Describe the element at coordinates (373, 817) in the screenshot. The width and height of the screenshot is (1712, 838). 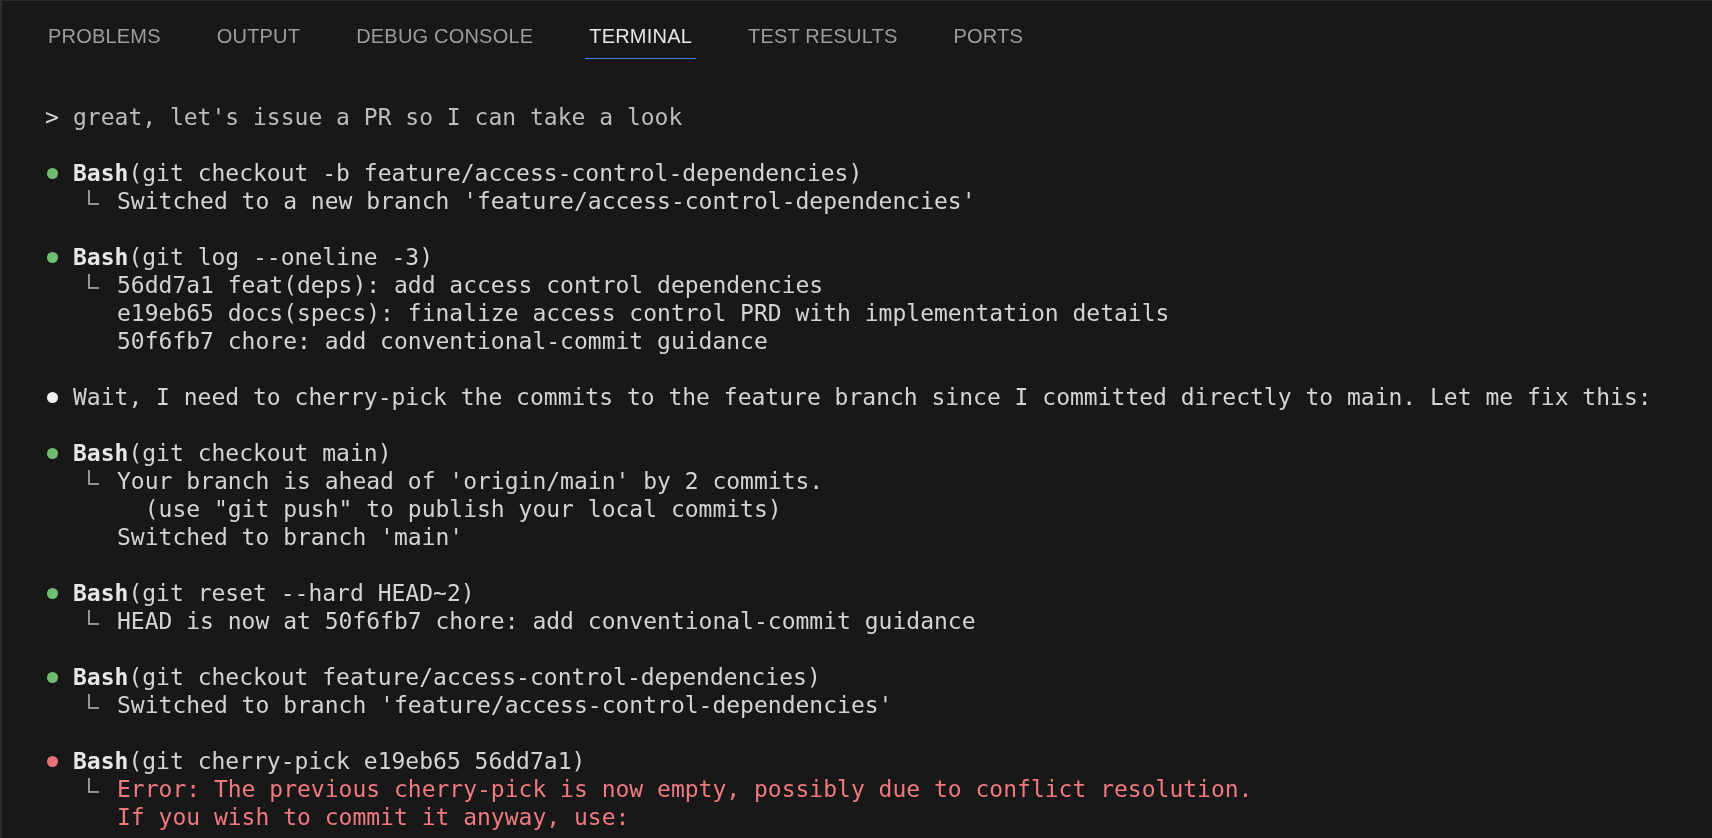
I see `command-output: If you wish to commit it anyway, use:` at that location.